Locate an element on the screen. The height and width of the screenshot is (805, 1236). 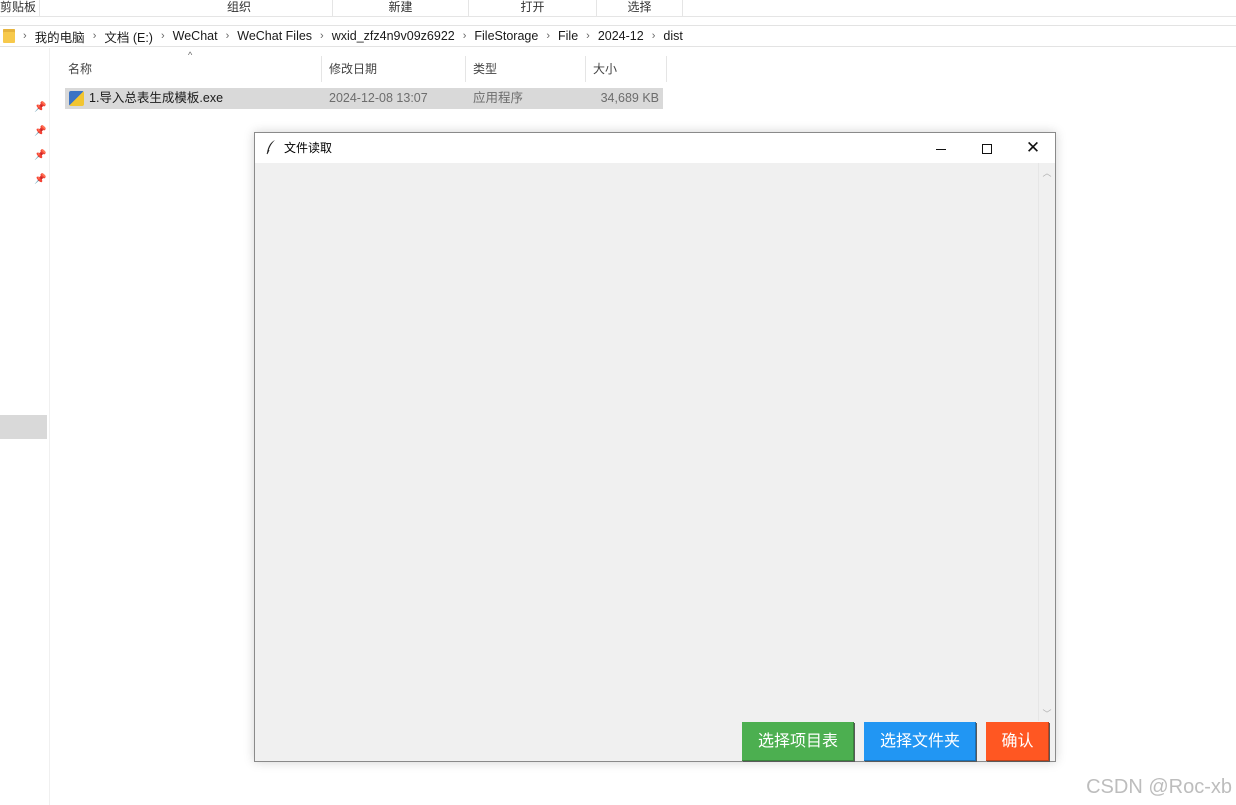
column-header-size: 大小 is located at coordinates (627, 69).